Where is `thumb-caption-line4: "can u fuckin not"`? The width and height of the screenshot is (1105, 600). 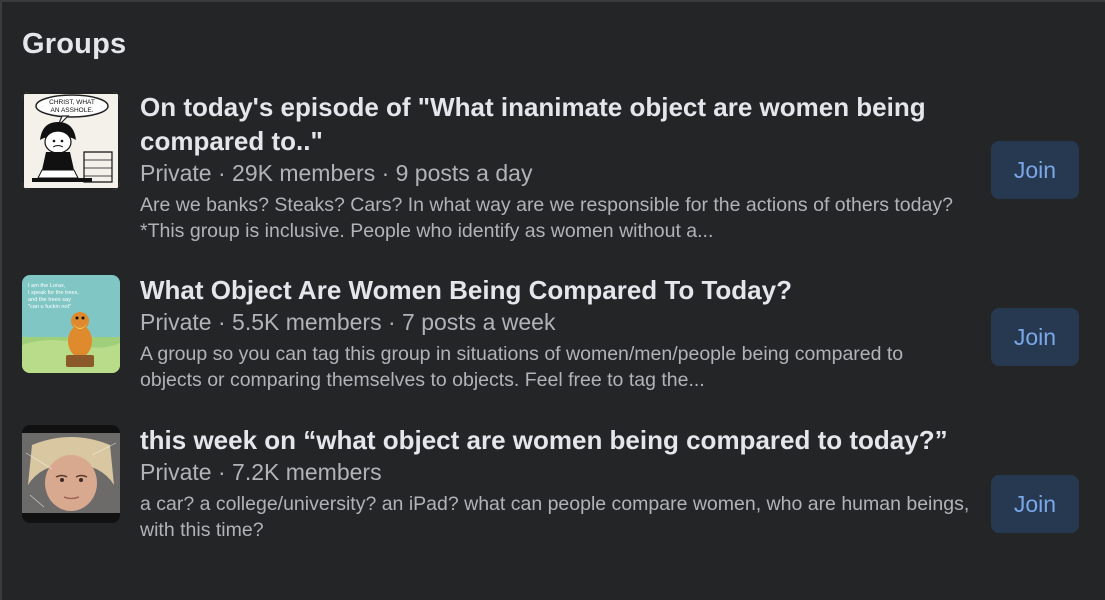 thumb-caption-line4: "can u fuckin not" is located at coordinates (49, 307).